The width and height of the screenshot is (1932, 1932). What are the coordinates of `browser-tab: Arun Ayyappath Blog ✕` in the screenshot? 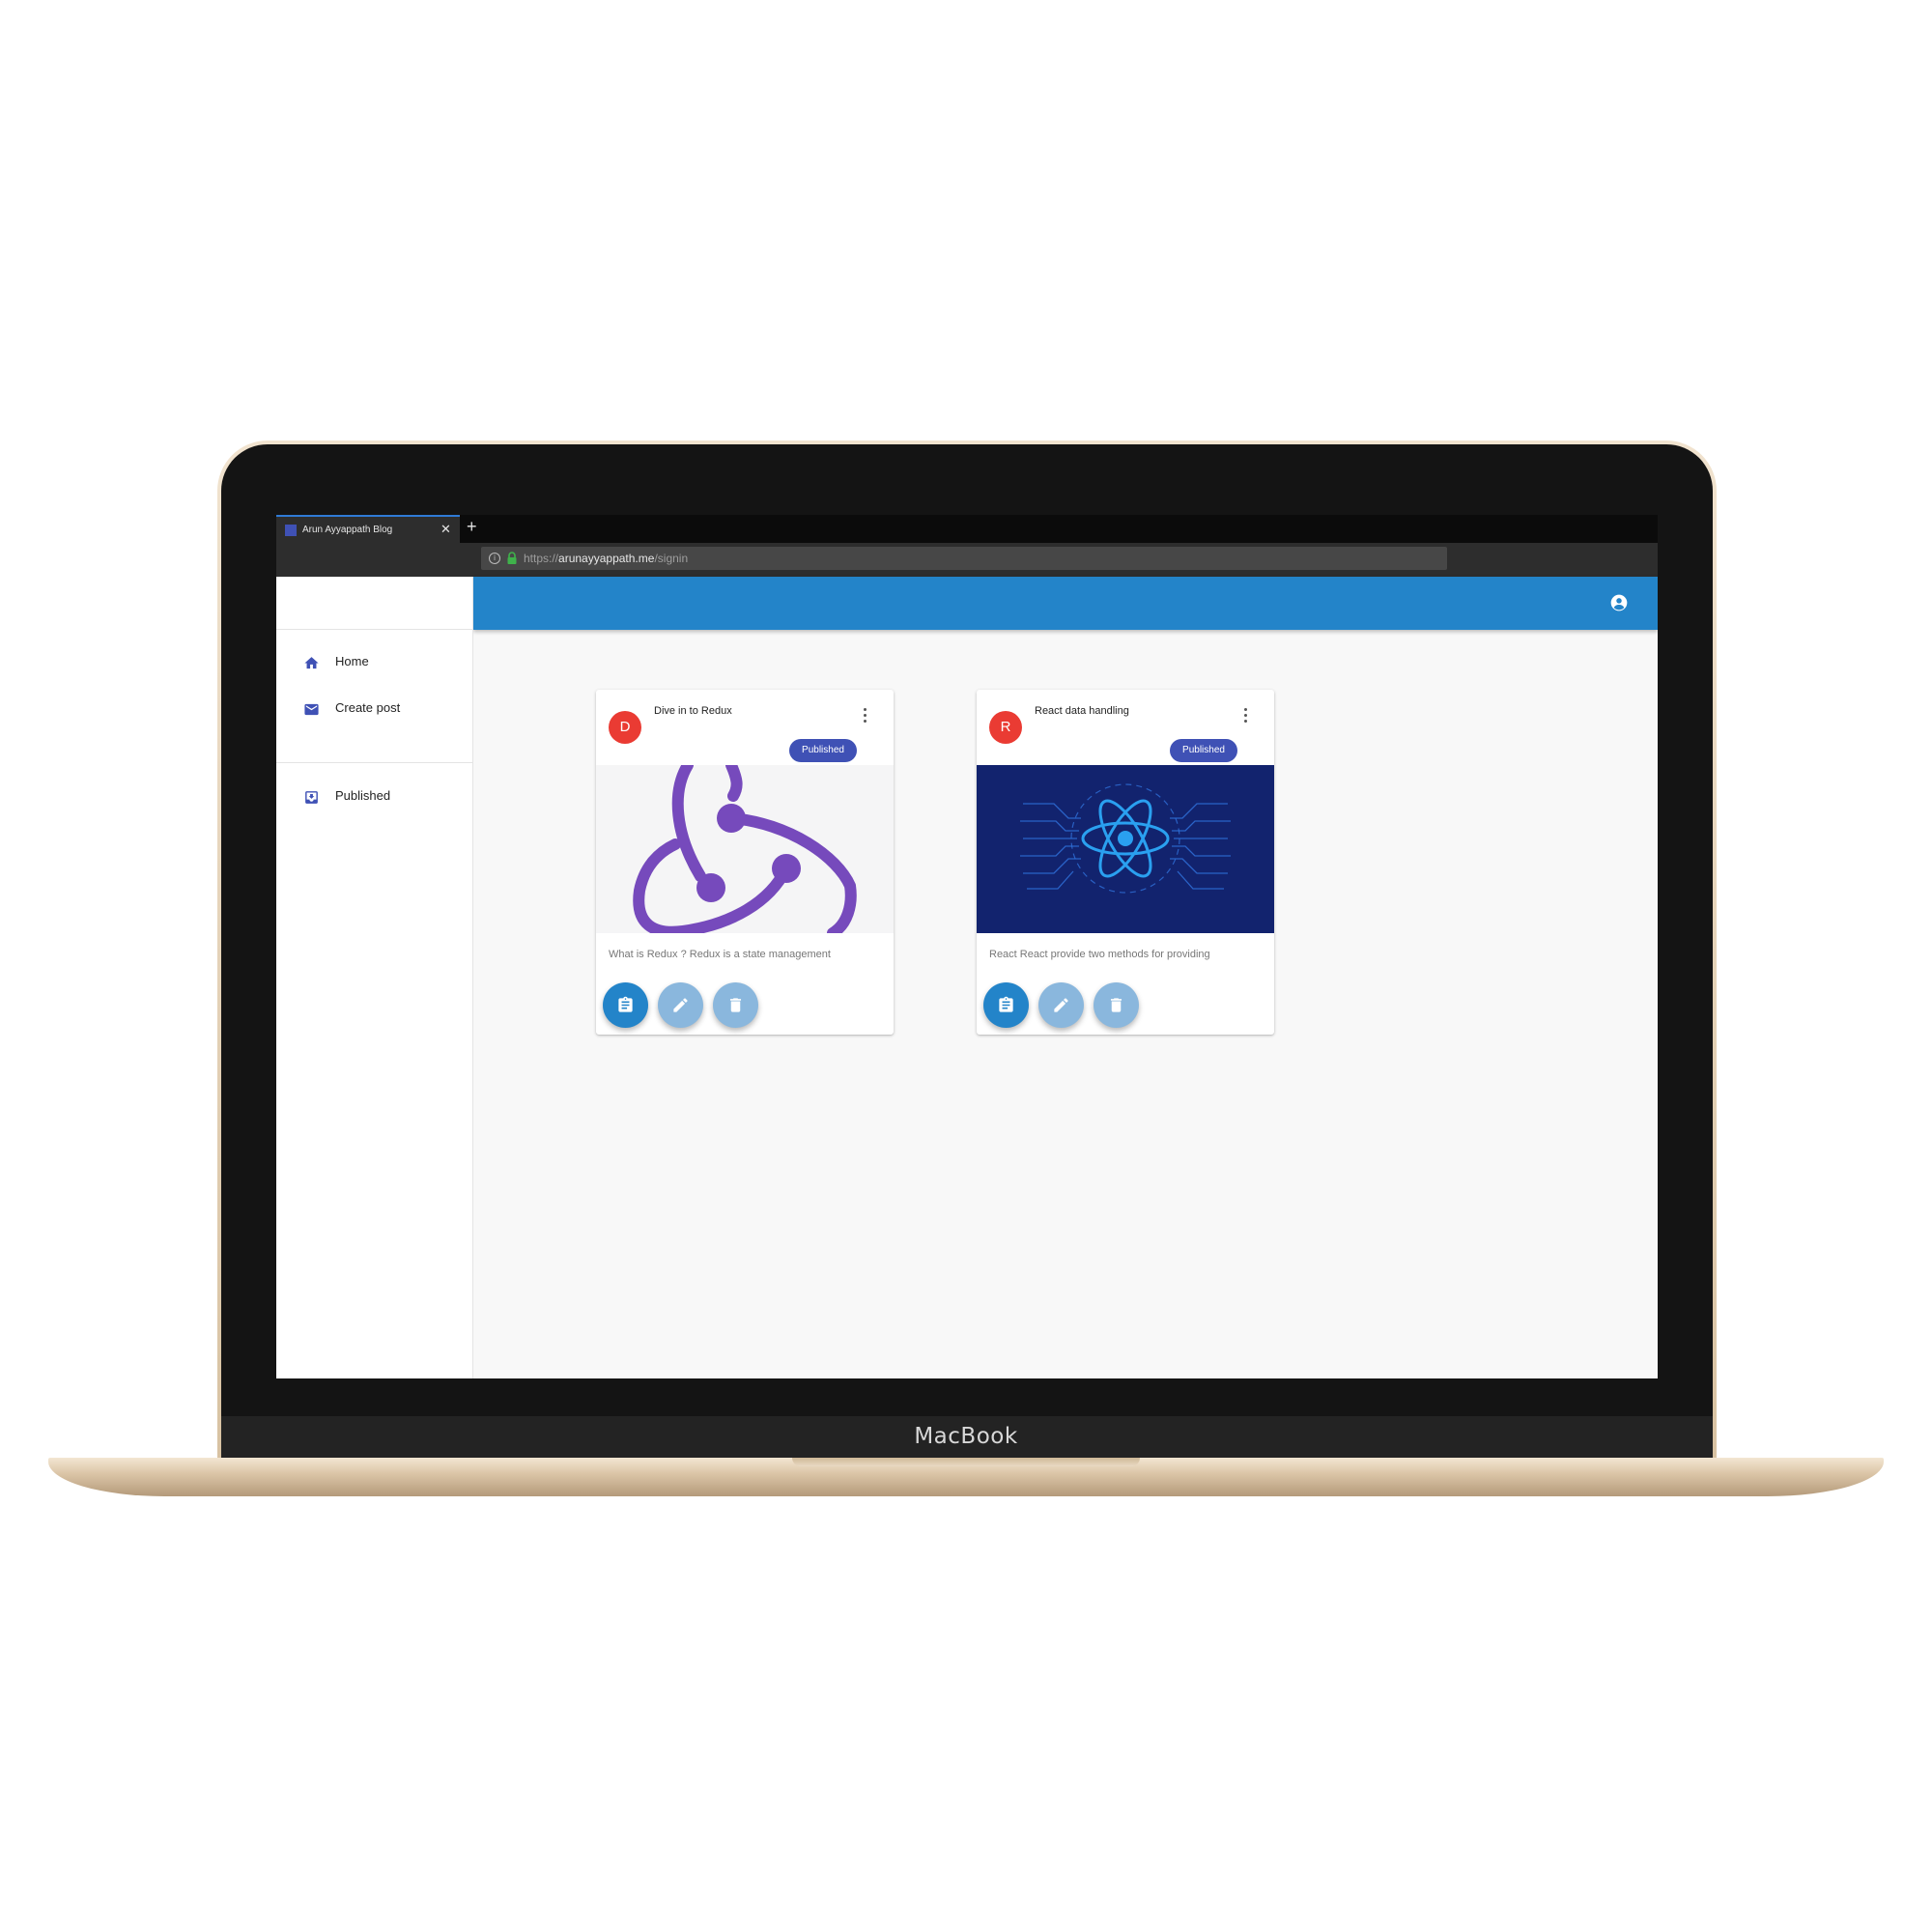 It's located at (368, 529).